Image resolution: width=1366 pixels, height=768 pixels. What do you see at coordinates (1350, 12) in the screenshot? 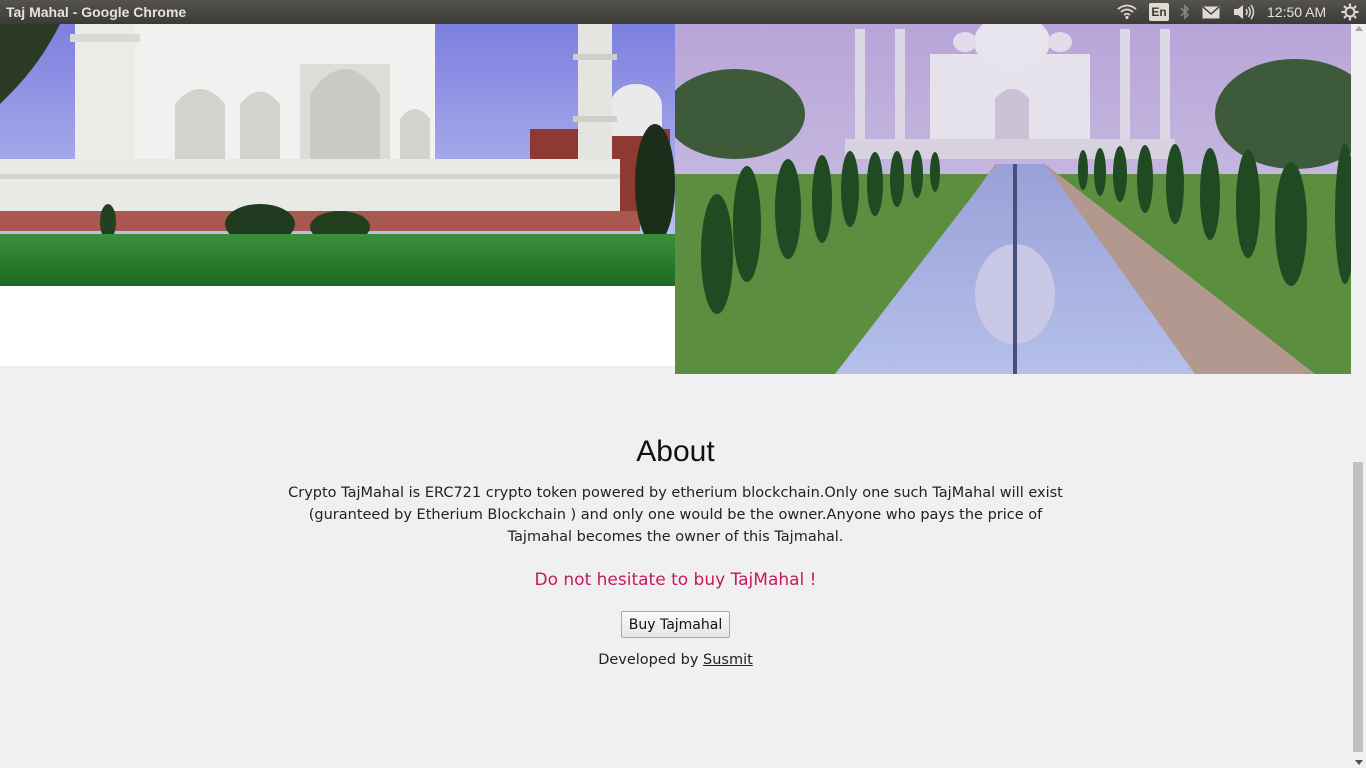
I see `power-settings-icon` at bounding box center [1350, 12].